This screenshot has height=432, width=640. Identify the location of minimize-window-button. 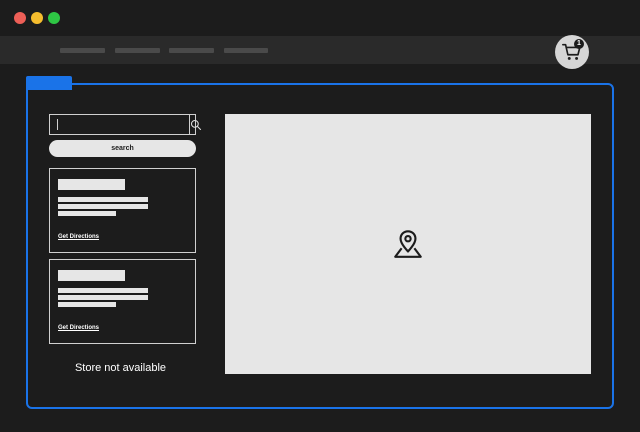
(37, 18).